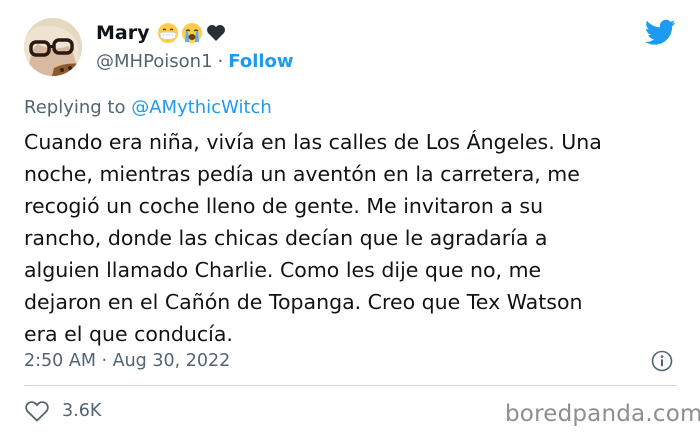  What do you see at coordinates (662, 361) in the screenshot?
I see `info-icon` at bounding box center [662, 361].